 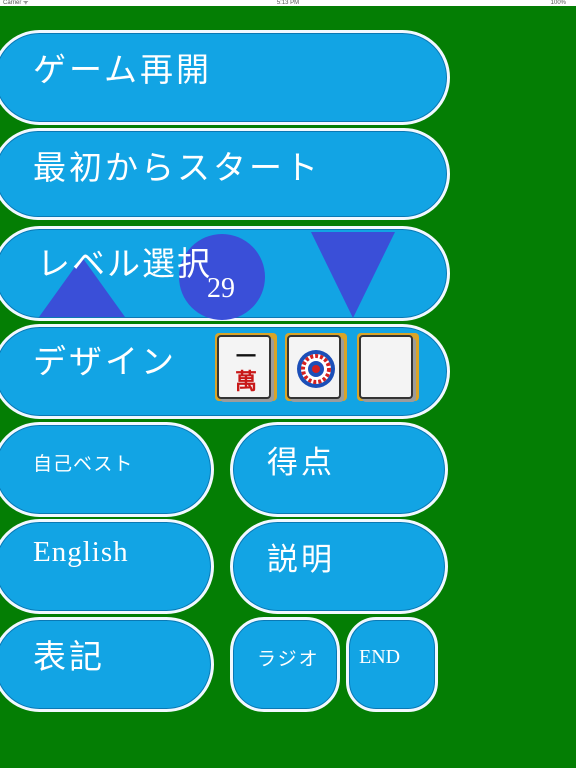 I want to click on personal-best-button: 自己ベスト, so click(x=107, y=469).